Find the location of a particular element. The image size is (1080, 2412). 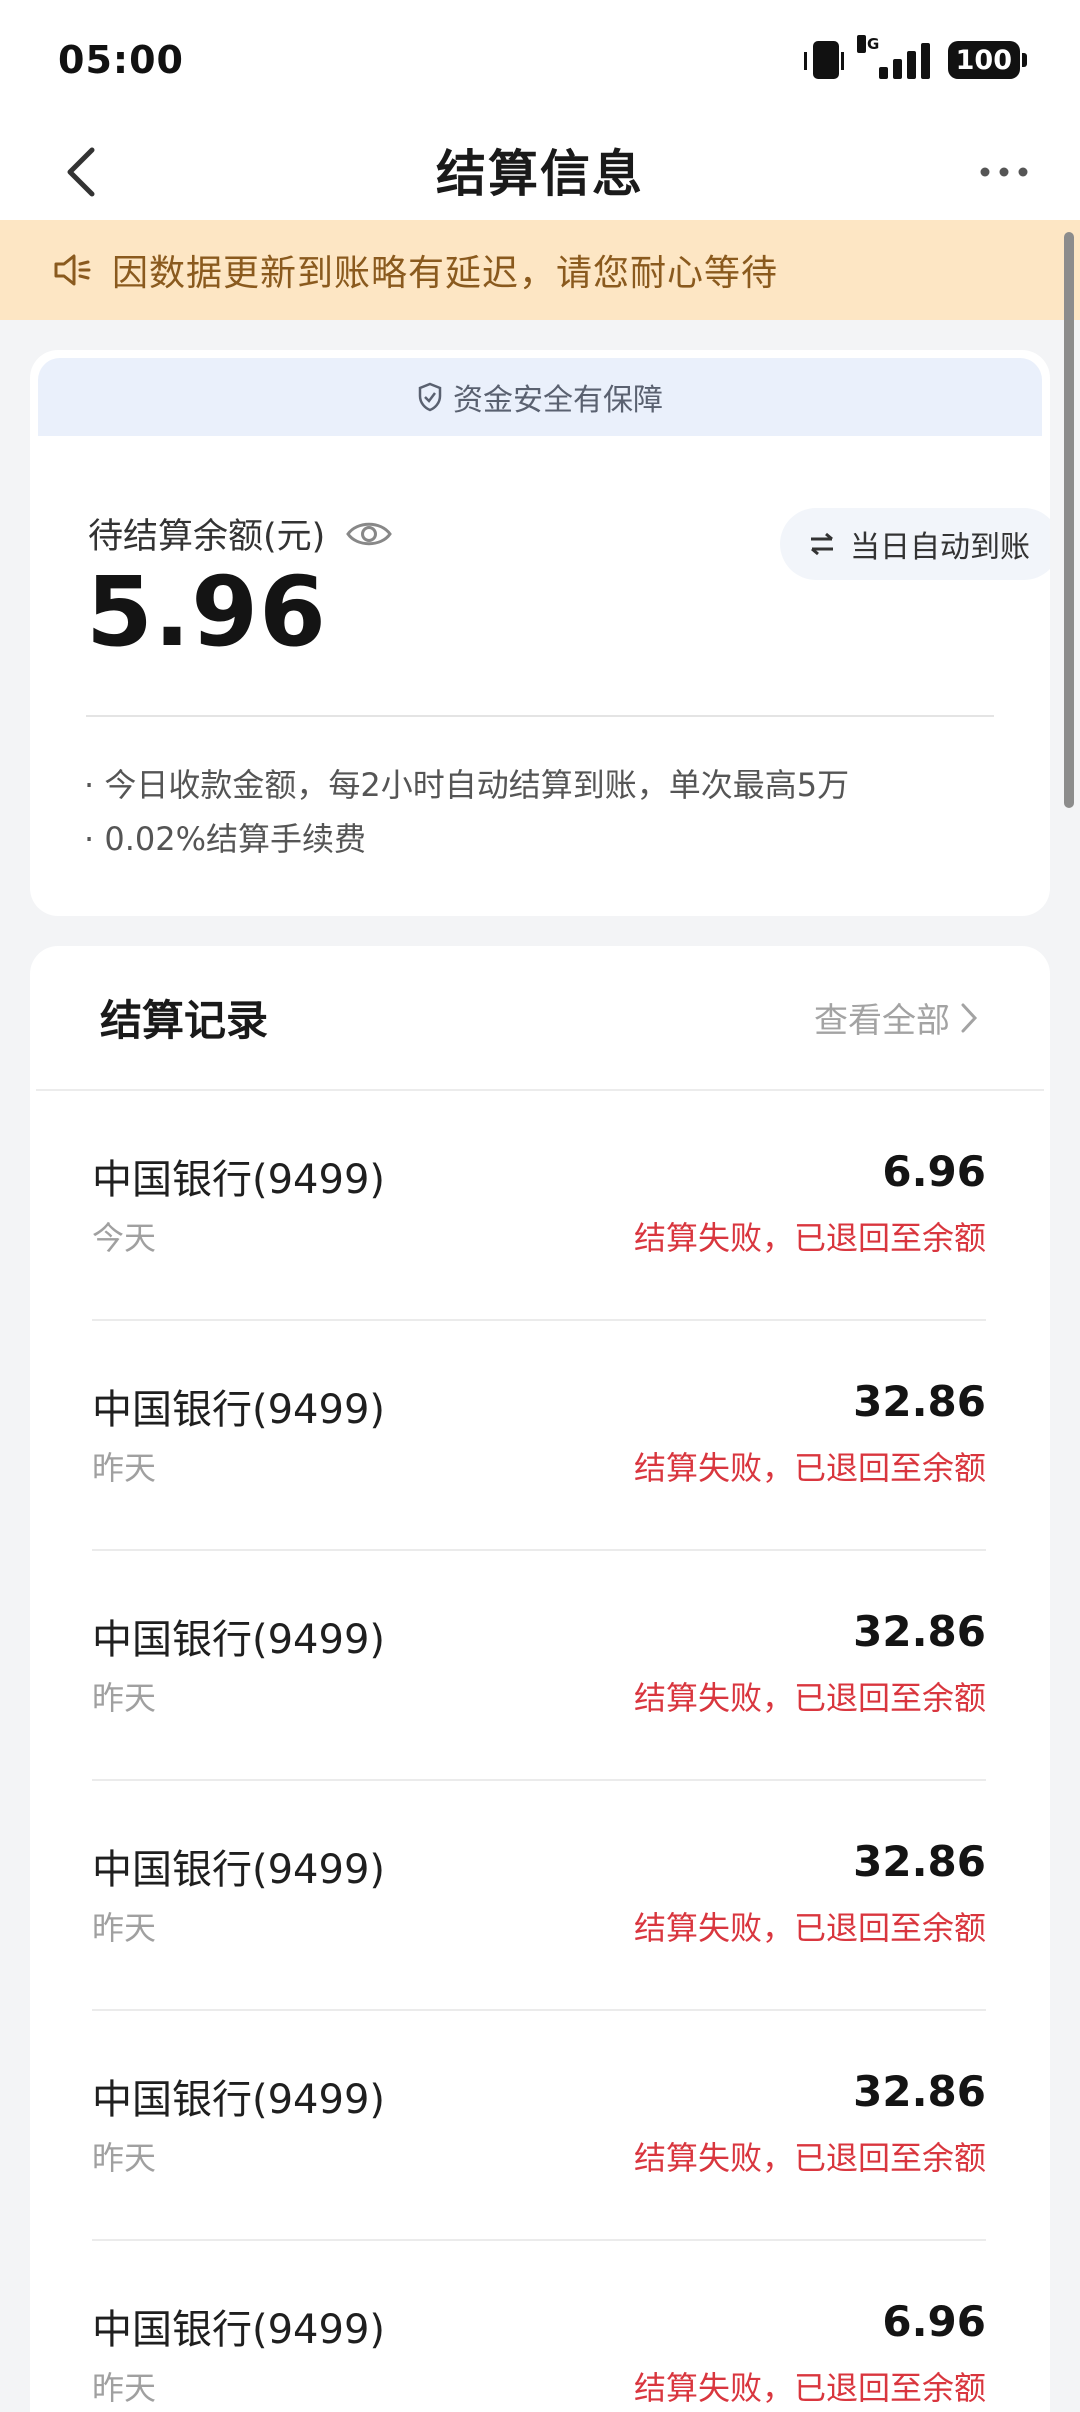

scrollbar is located at coordinates (1069, 520).